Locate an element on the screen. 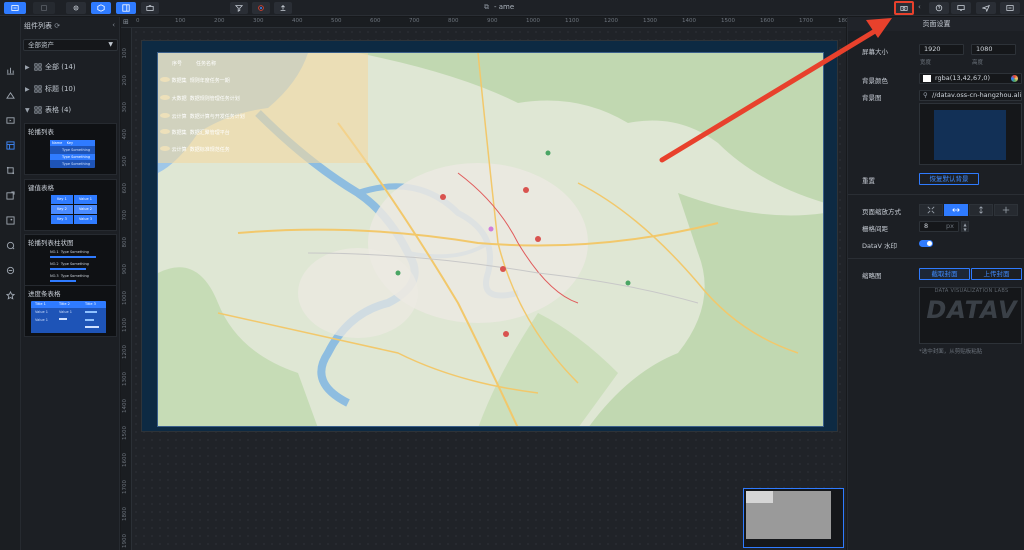 The image size is (1024, 550). refresh-icon: ⟳ is located at coordinates (57, 26).